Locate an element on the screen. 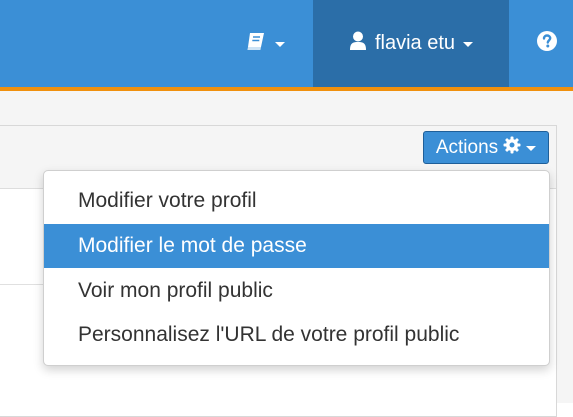 The image size is (573, 417). docs-menu-toggle is located at coordinates (265, 43).